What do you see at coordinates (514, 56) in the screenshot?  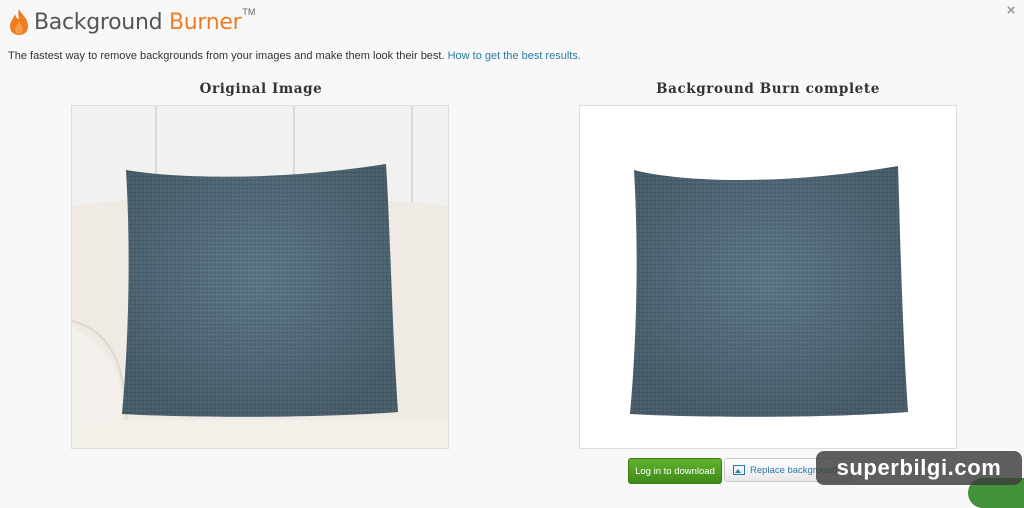 I see `best-results-link: How to get the best results.` at bounding box center [514, 56].